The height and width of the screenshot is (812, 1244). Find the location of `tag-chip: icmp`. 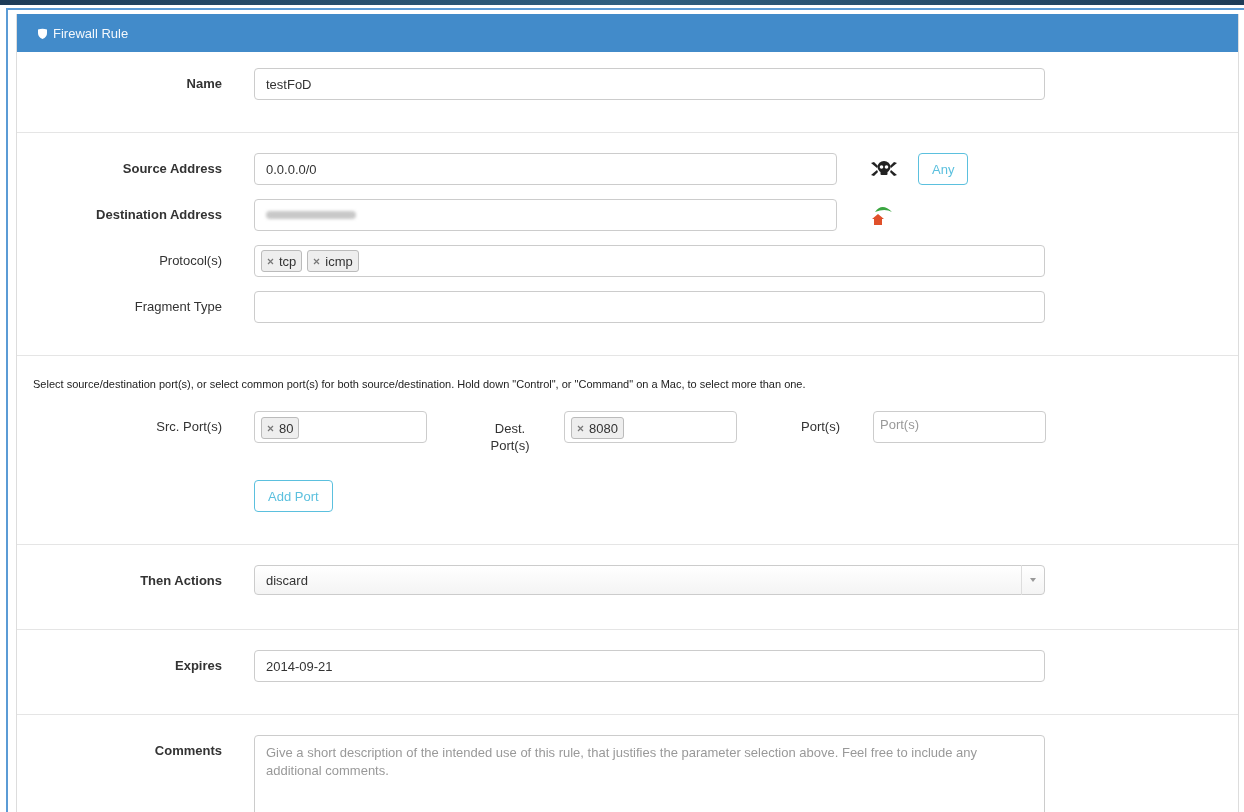

tag-chip: icmp is located at coordinates (333, 261).